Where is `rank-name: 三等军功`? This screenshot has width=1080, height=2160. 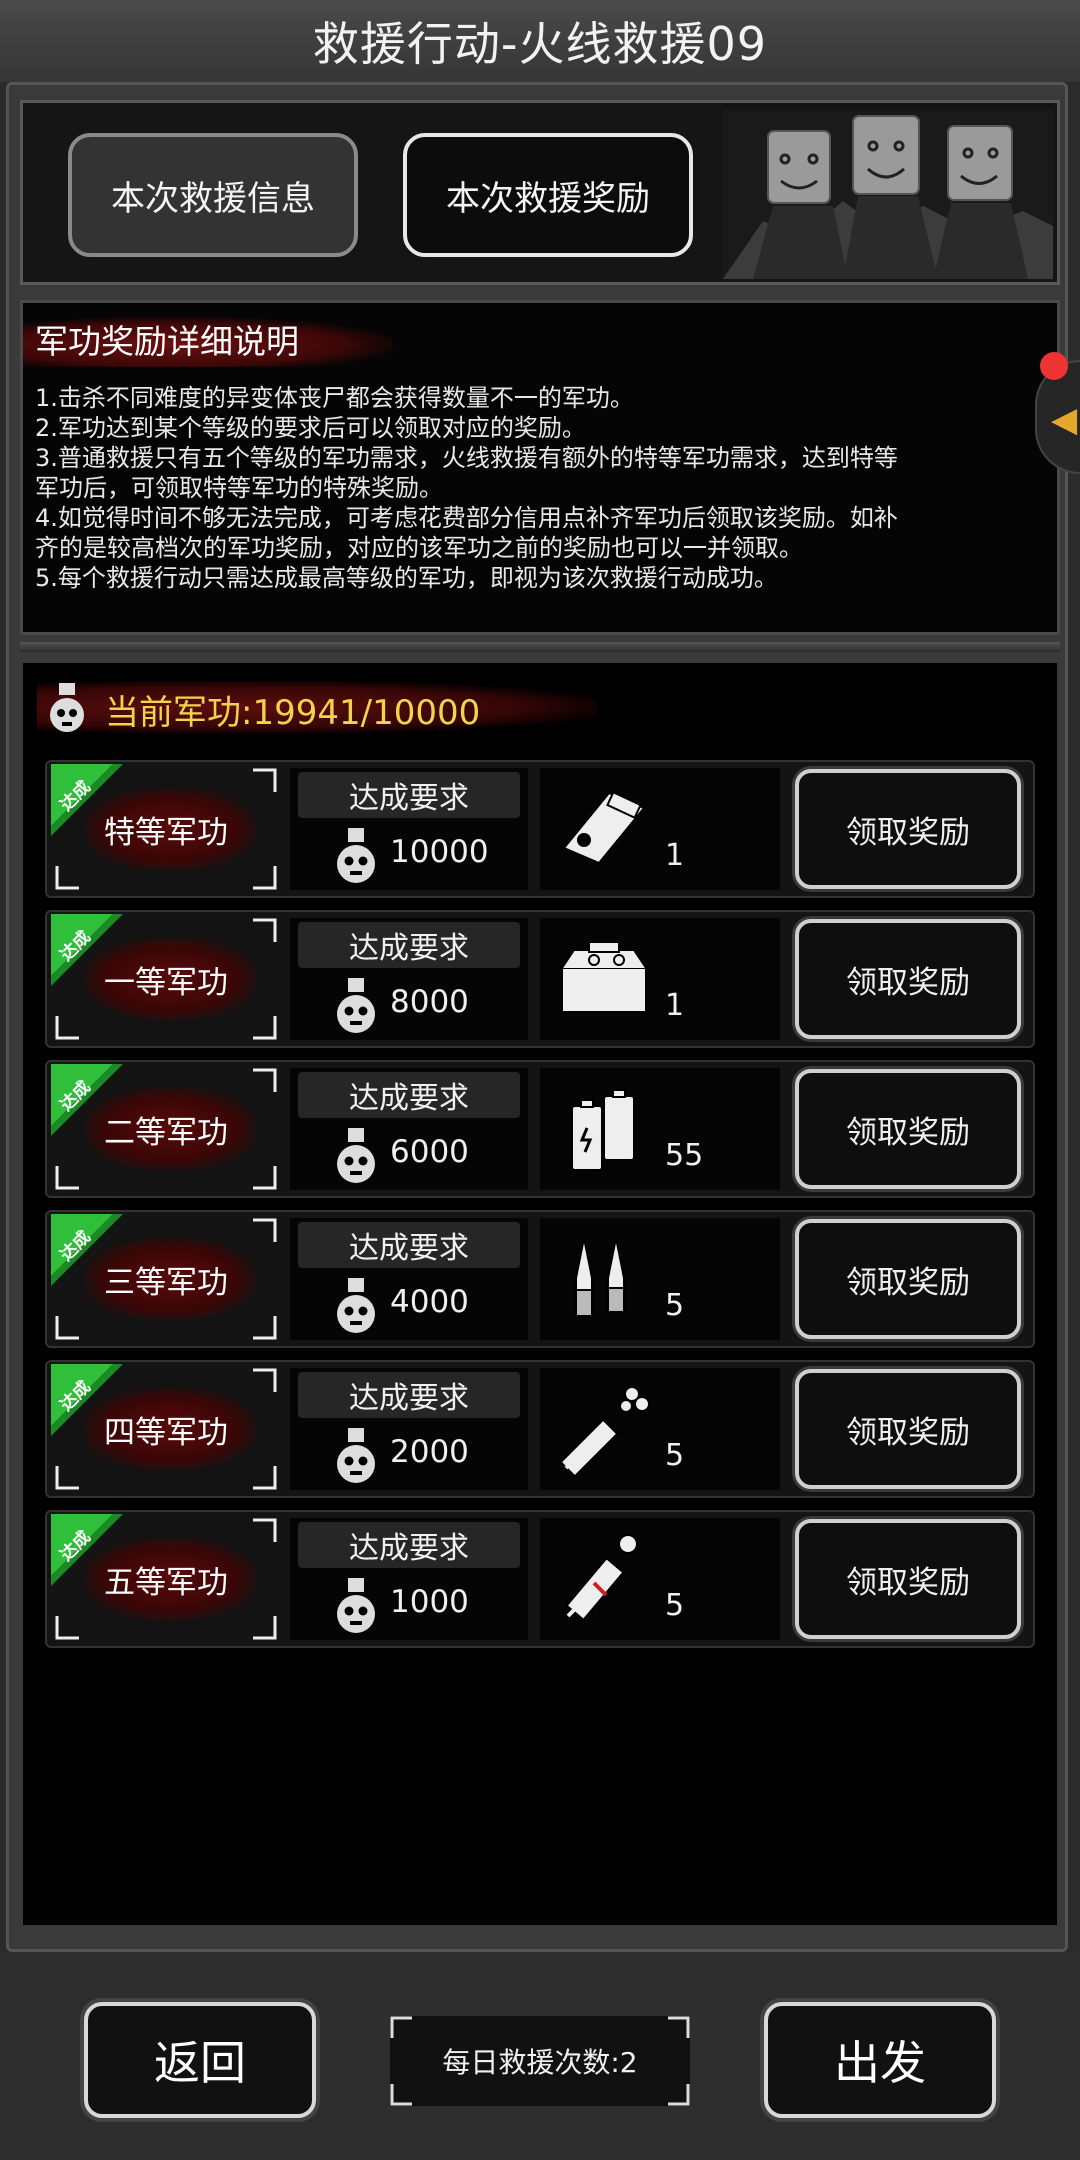
rank-name: 三等军功 is located at coordinates (166, 1282).